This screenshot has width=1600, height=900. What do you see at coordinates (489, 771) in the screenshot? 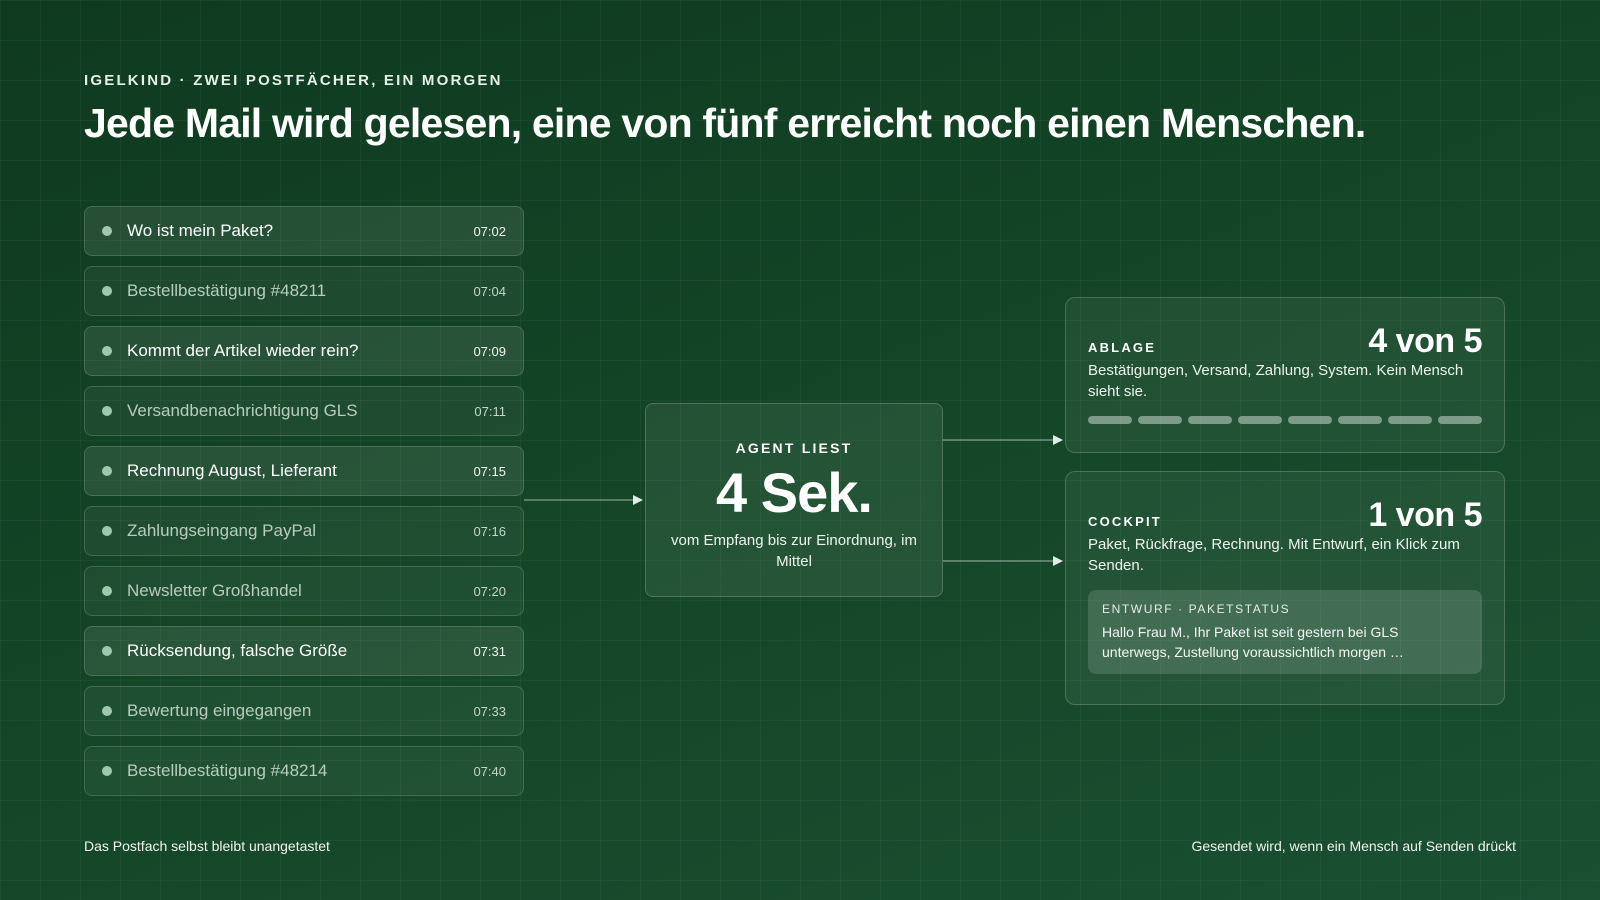
I see `mail-time: 07:40` at bounding box center [489, 771].